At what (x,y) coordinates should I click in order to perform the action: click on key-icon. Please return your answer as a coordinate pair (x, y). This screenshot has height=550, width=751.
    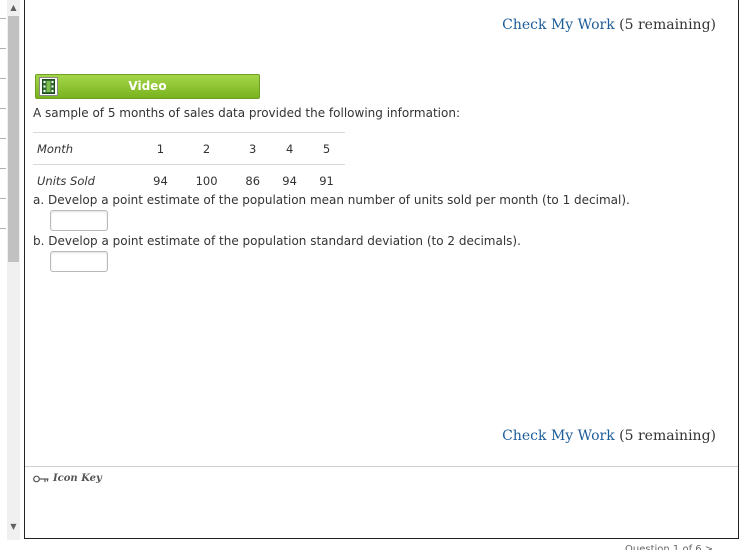
    Looking at the image, I should click on (41, 478).